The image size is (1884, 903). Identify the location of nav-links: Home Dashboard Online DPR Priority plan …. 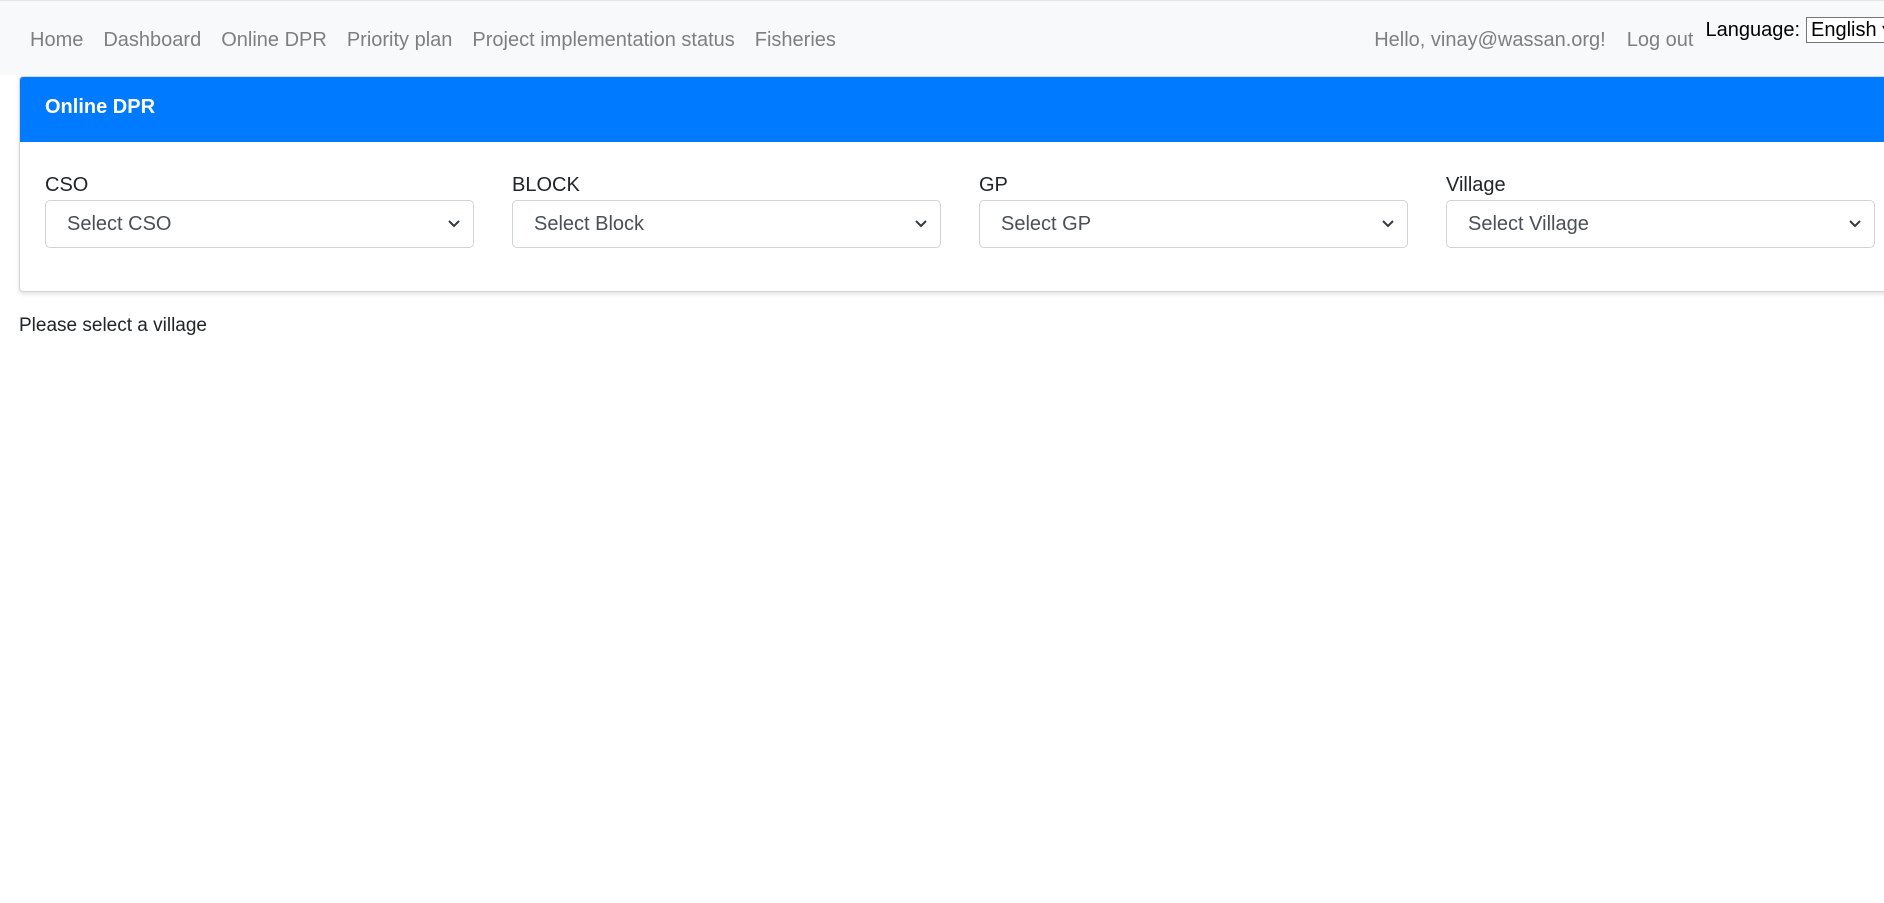
(433, 40).